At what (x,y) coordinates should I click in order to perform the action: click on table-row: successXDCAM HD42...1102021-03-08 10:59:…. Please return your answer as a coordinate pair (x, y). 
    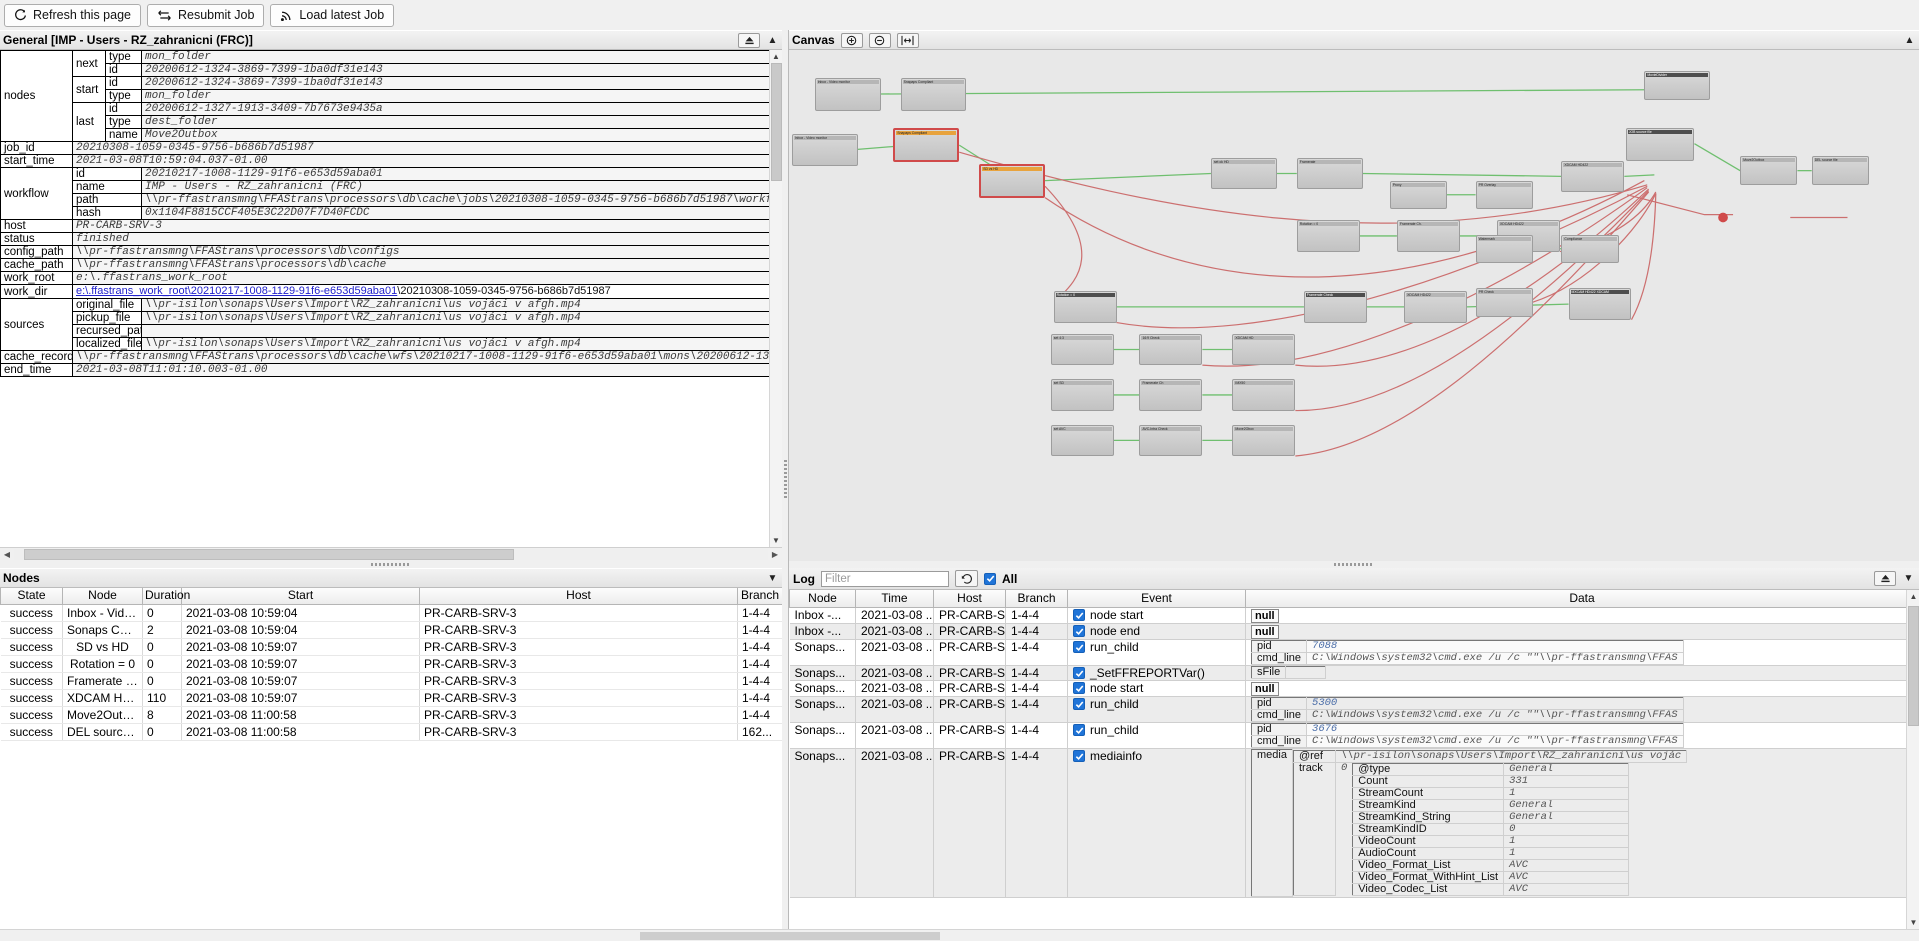
    Looking at the image, I should click on (391, 698).